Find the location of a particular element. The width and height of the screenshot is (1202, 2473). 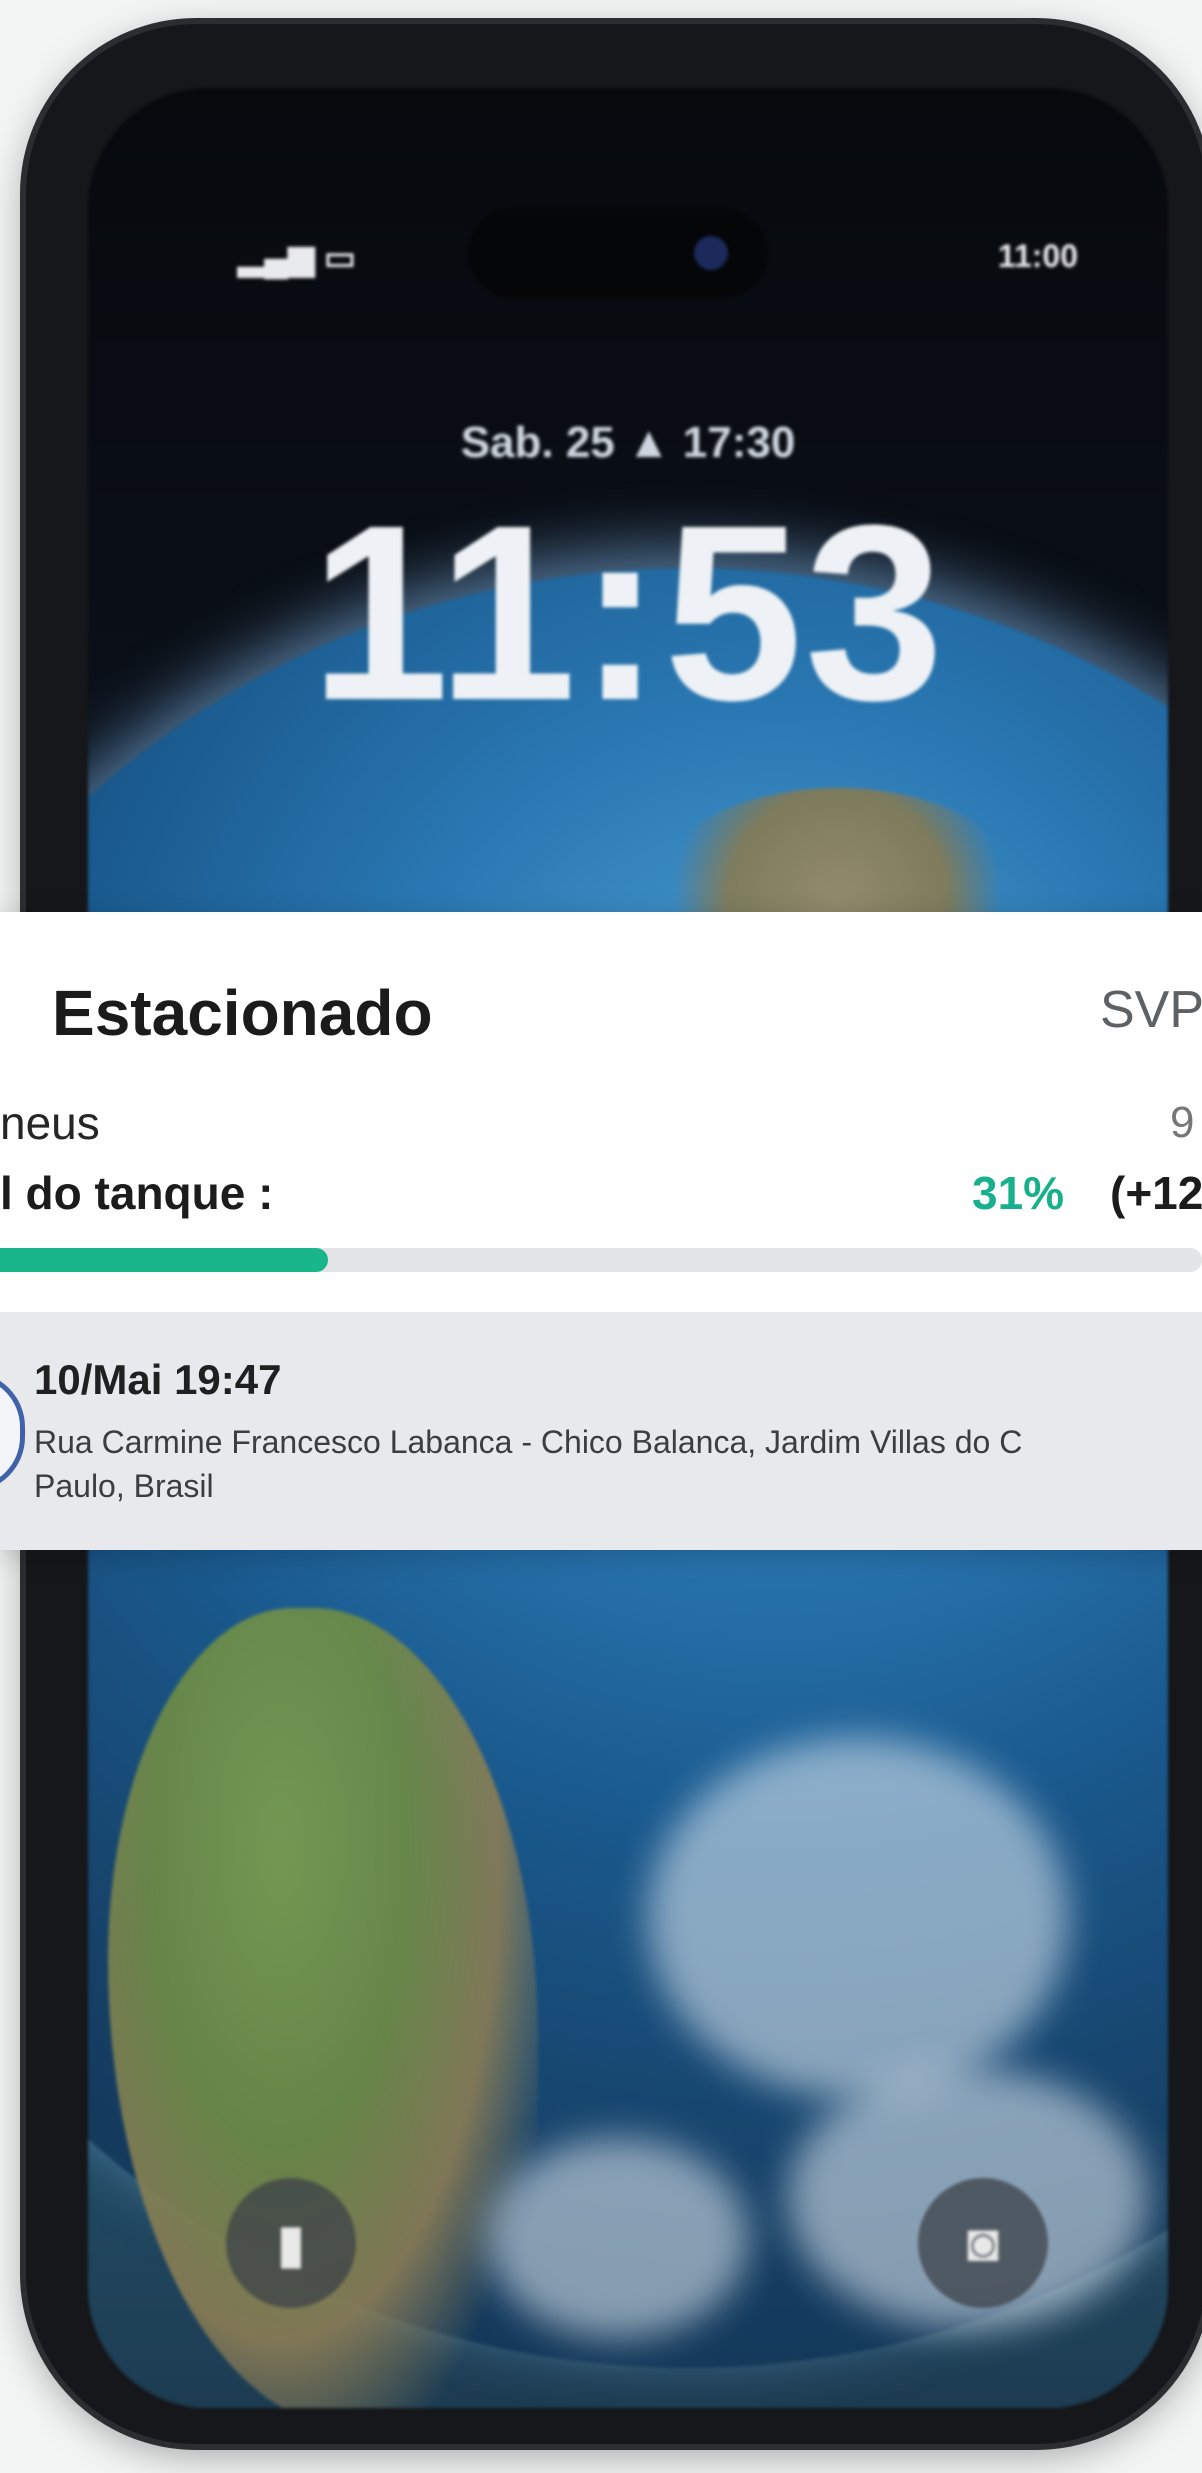

flashlight-button: ▮ is located at coordinates (291, 2243).